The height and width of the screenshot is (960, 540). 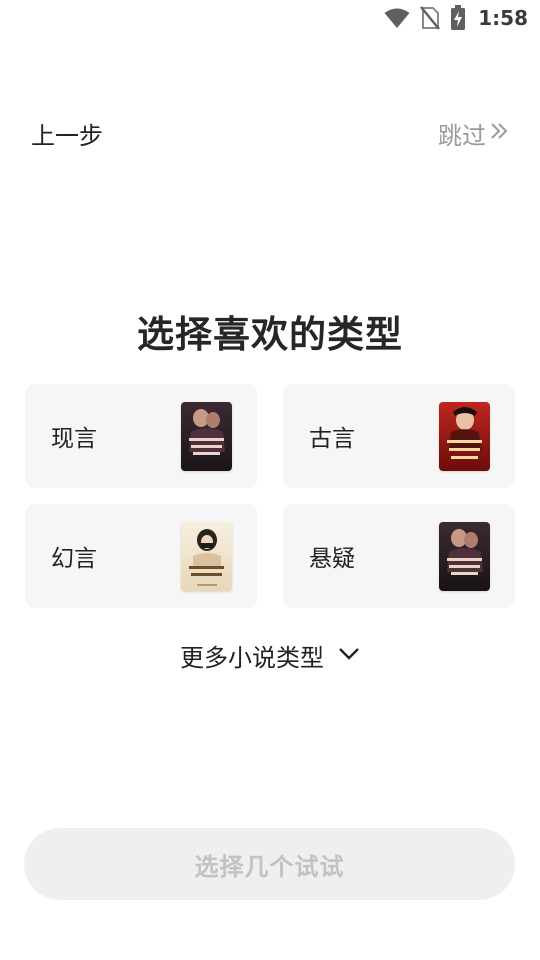 What do you see at coordinates (430, 18) in the screenshot?
I see `no-sim-icon` at bounding box center [430, 18].